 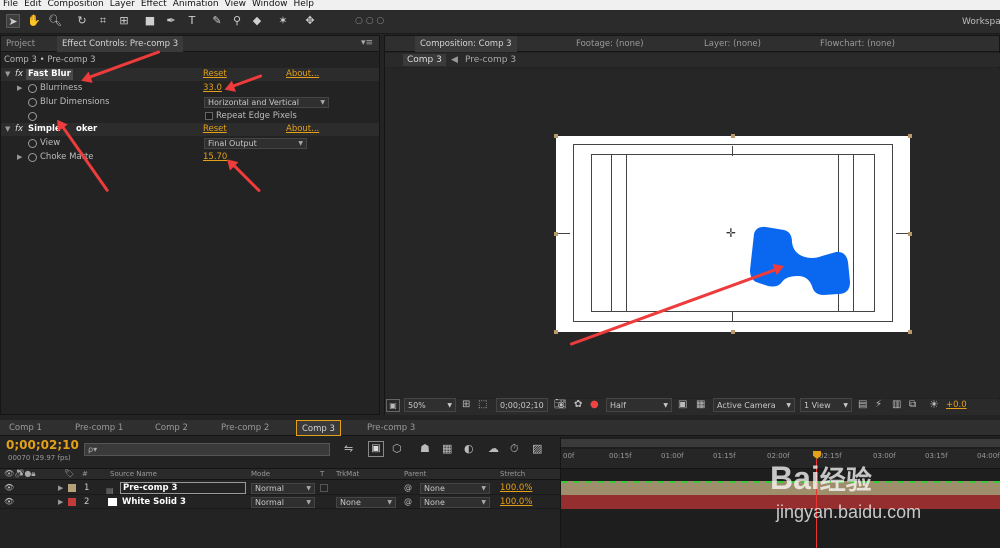 I want to click on tab-comp1: Comp 1, so click(x=25, y=428).